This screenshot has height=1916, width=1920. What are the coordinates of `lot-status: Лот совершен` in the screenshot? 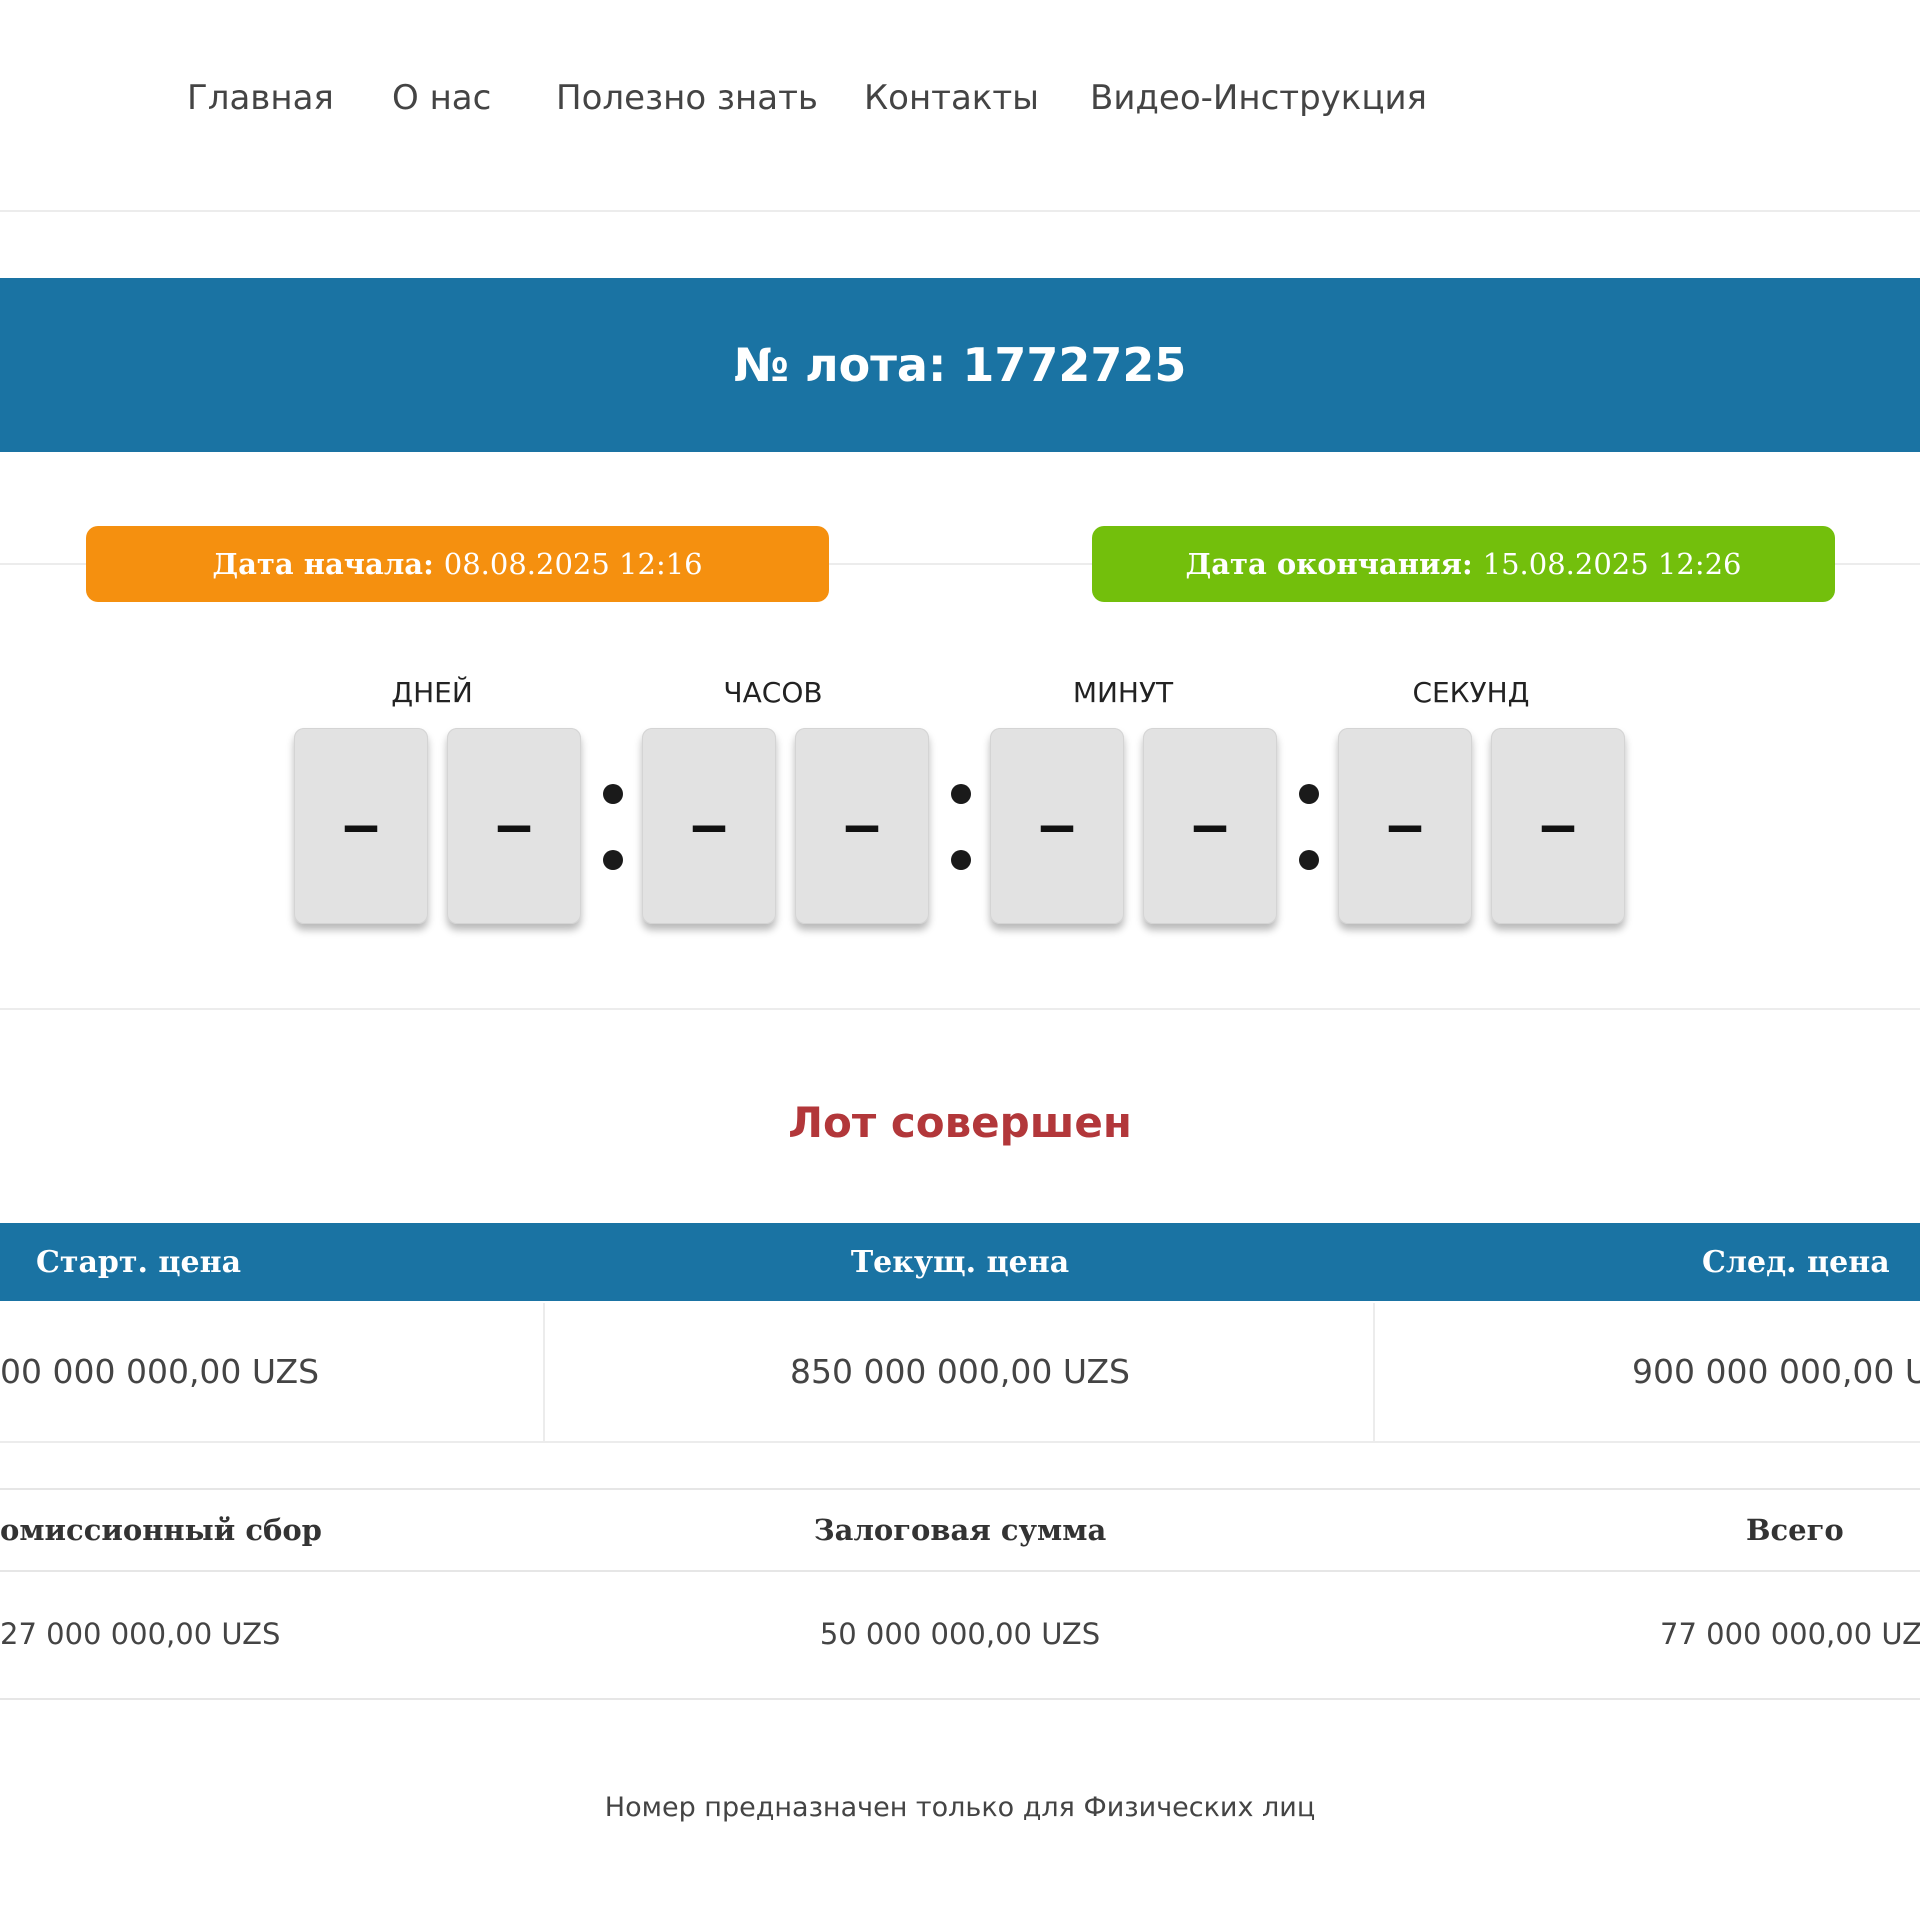 It's located at (960, 1122).